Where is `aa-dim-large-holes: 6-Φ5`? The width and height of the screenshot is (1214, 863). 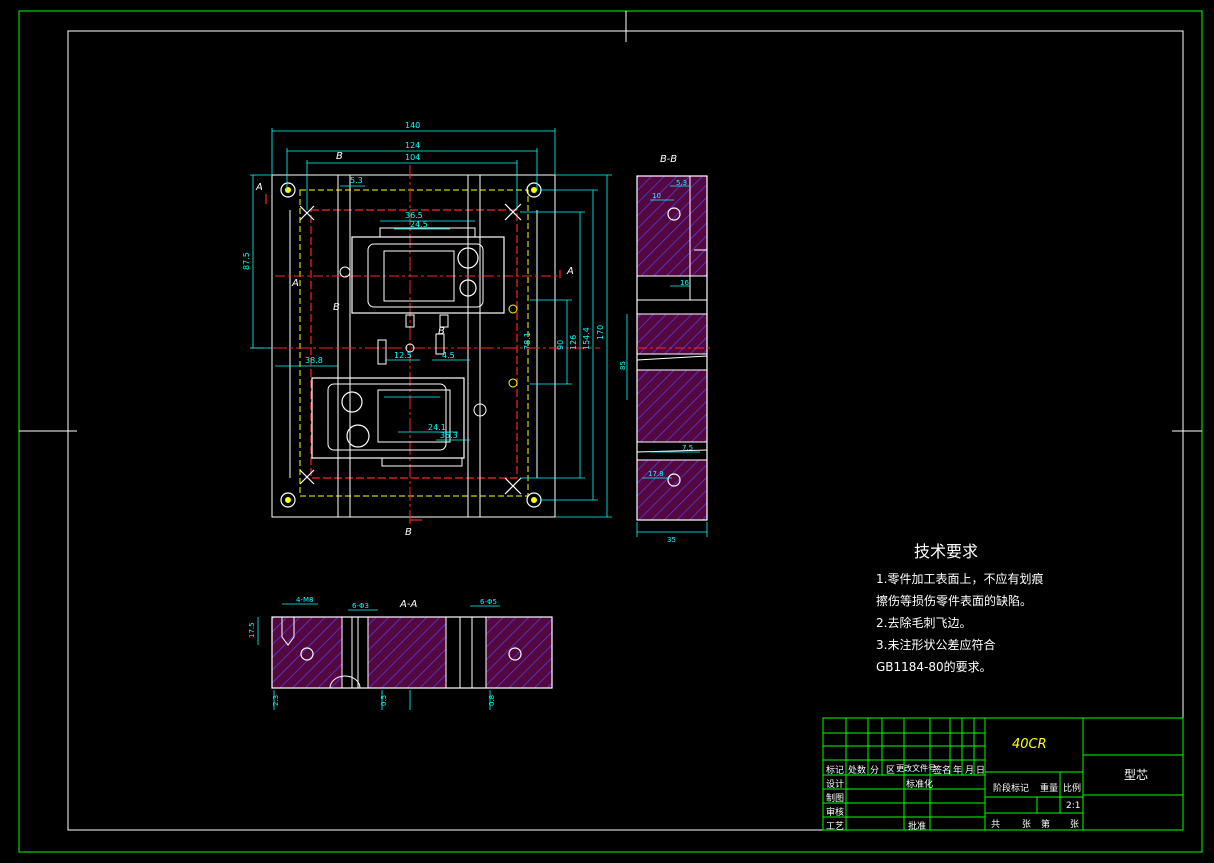
aa-dim-large-holes: 6-Φ5 is located at coordinates (488, 602).